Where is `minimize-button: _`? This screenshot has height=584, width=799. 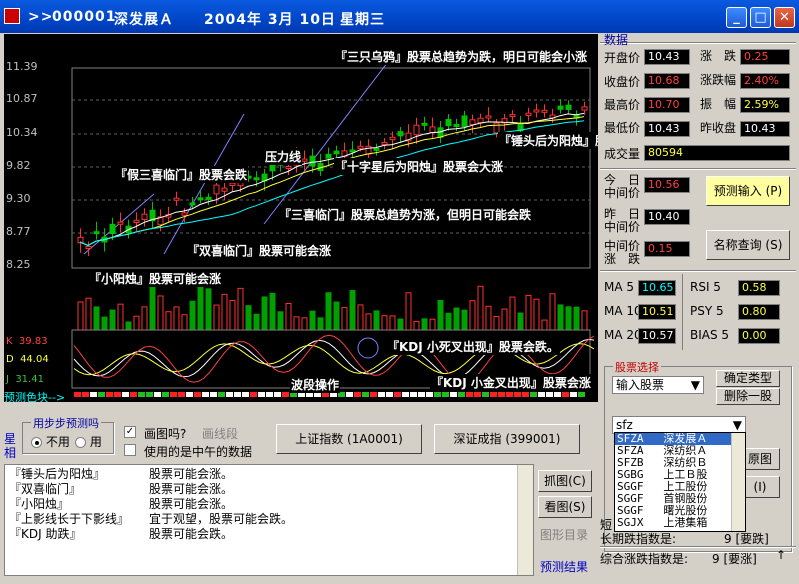 minimize-button: _ is located at coordinates (736, 17).